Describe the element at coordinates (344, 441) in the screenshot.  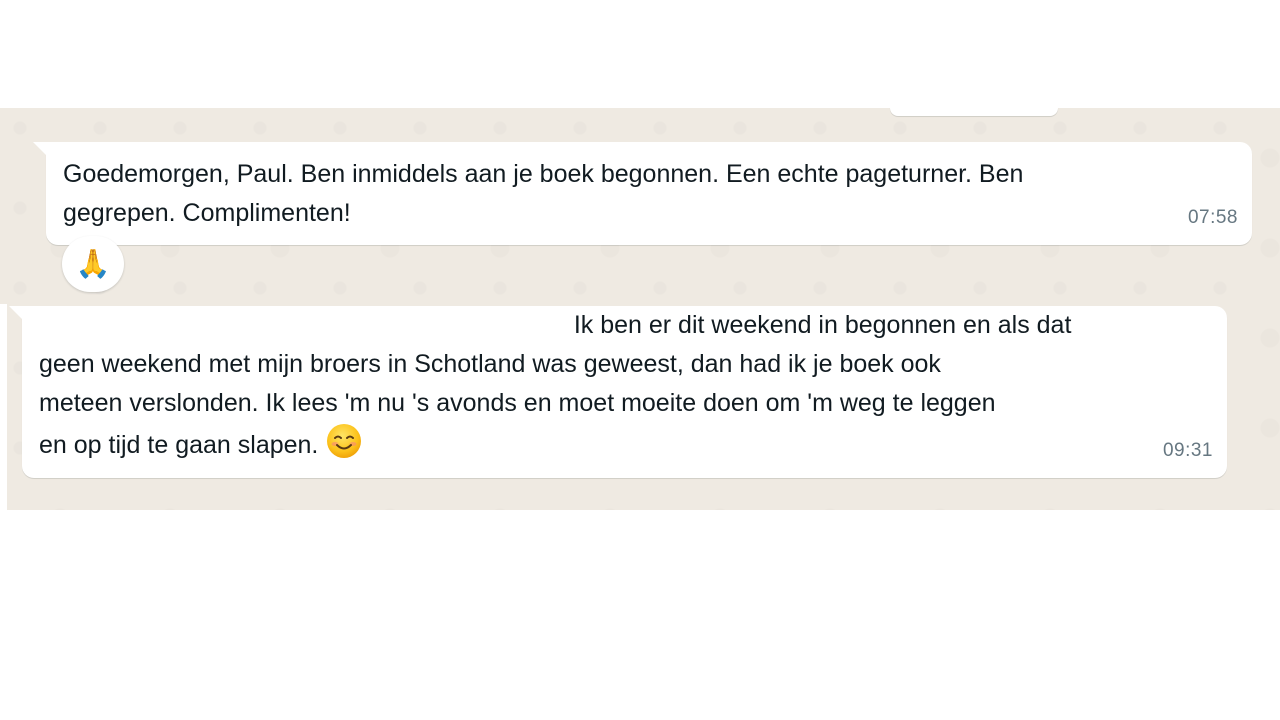
I see `smiling-face-icon` at that location.